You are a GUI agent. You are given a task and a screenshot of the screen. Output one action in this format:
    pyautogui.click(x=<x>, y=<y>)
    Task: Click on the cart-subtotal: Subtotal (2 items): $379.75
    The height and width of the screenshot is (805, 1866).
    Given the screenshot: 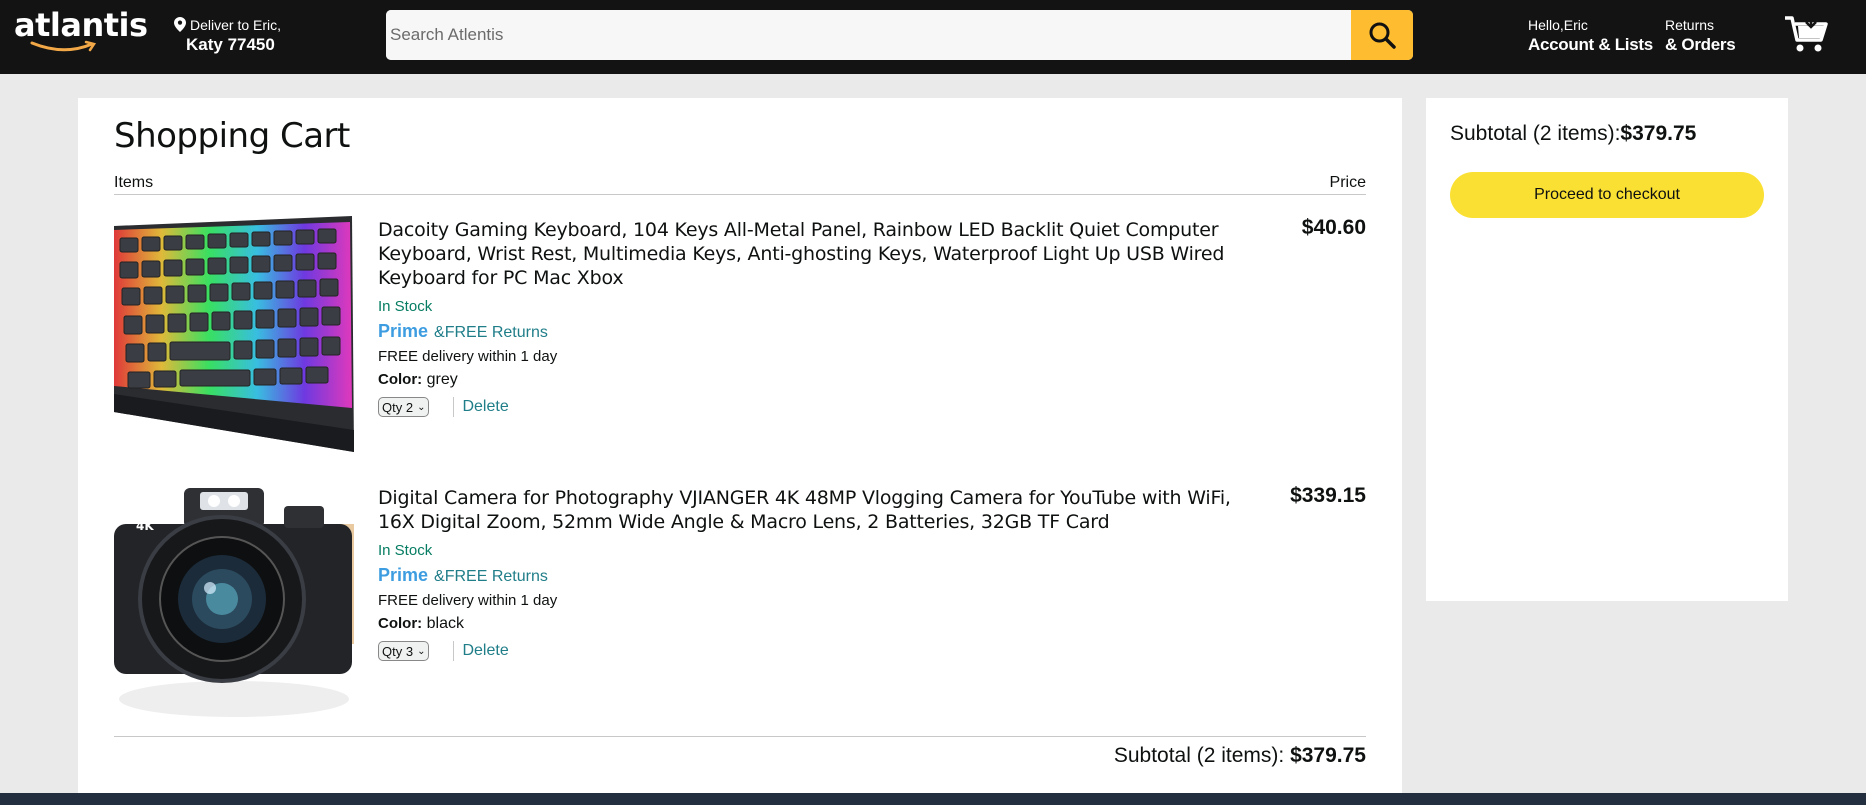 What is the action you would take?
    pyautogui.click(x=1240, y=756)
    